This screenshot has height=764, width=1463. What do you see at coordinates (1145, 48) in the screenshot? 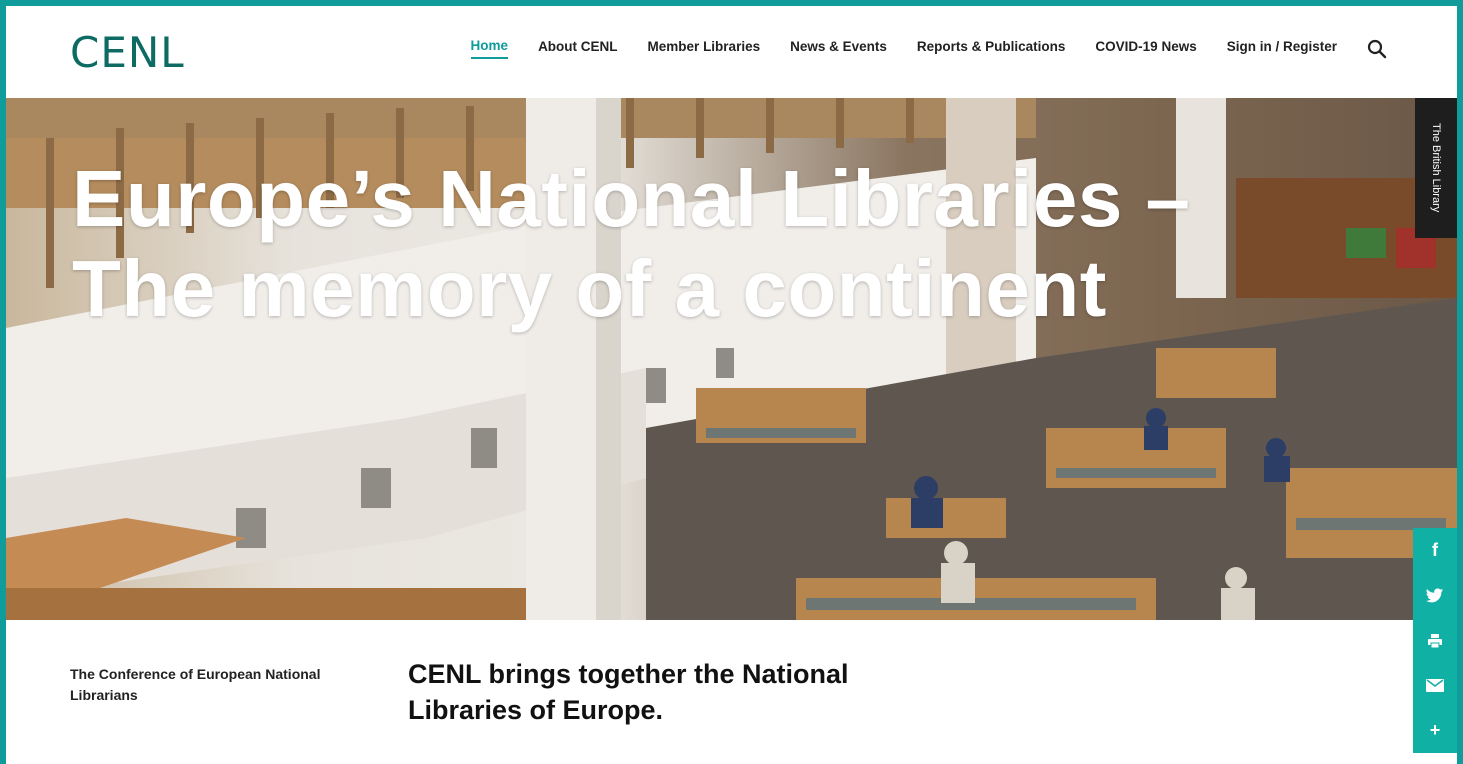
I see `nav-covid-19-news: COVID-19 News` at bounding box center [1145, 48].